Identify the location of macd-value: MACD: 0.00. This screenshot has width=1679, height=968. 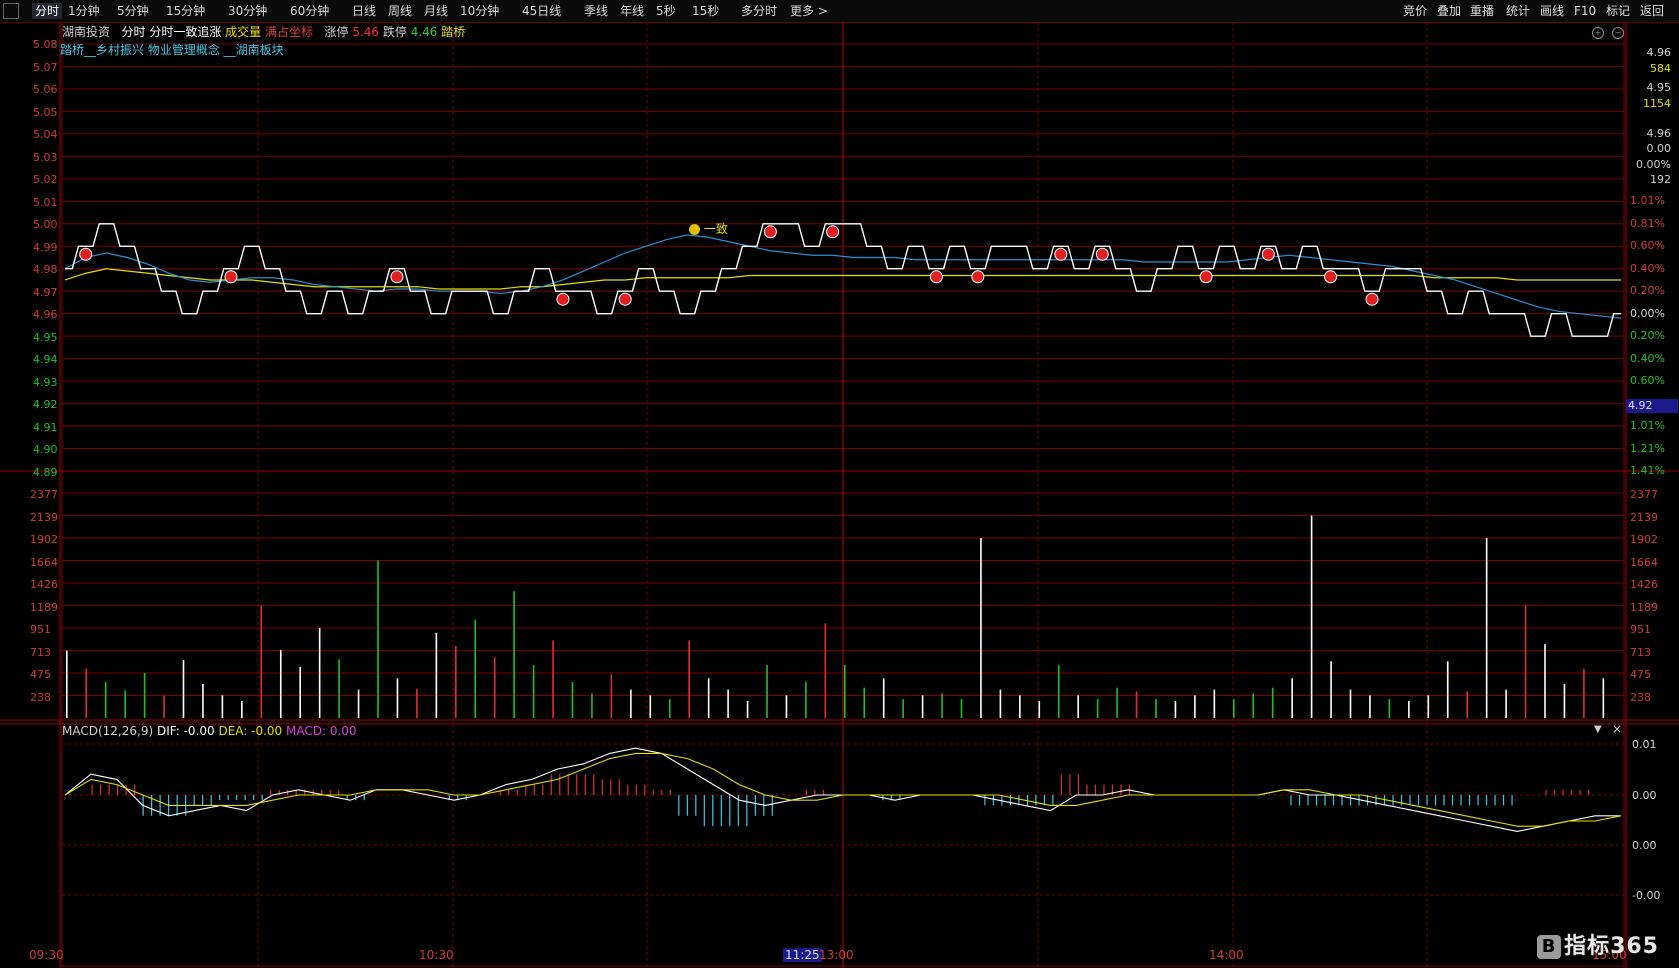
(321, 731).